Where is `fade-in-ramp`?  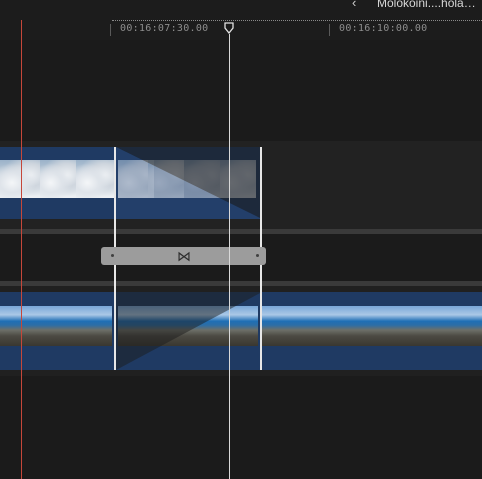 fade-in-ramp is located at coordinates (189, 331).